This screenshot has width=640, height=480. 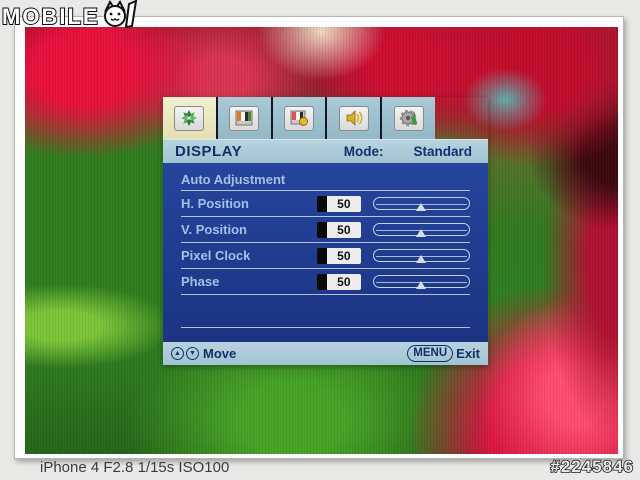 I want to click on menu-key-button: MENU, so click(x=430, y=353).